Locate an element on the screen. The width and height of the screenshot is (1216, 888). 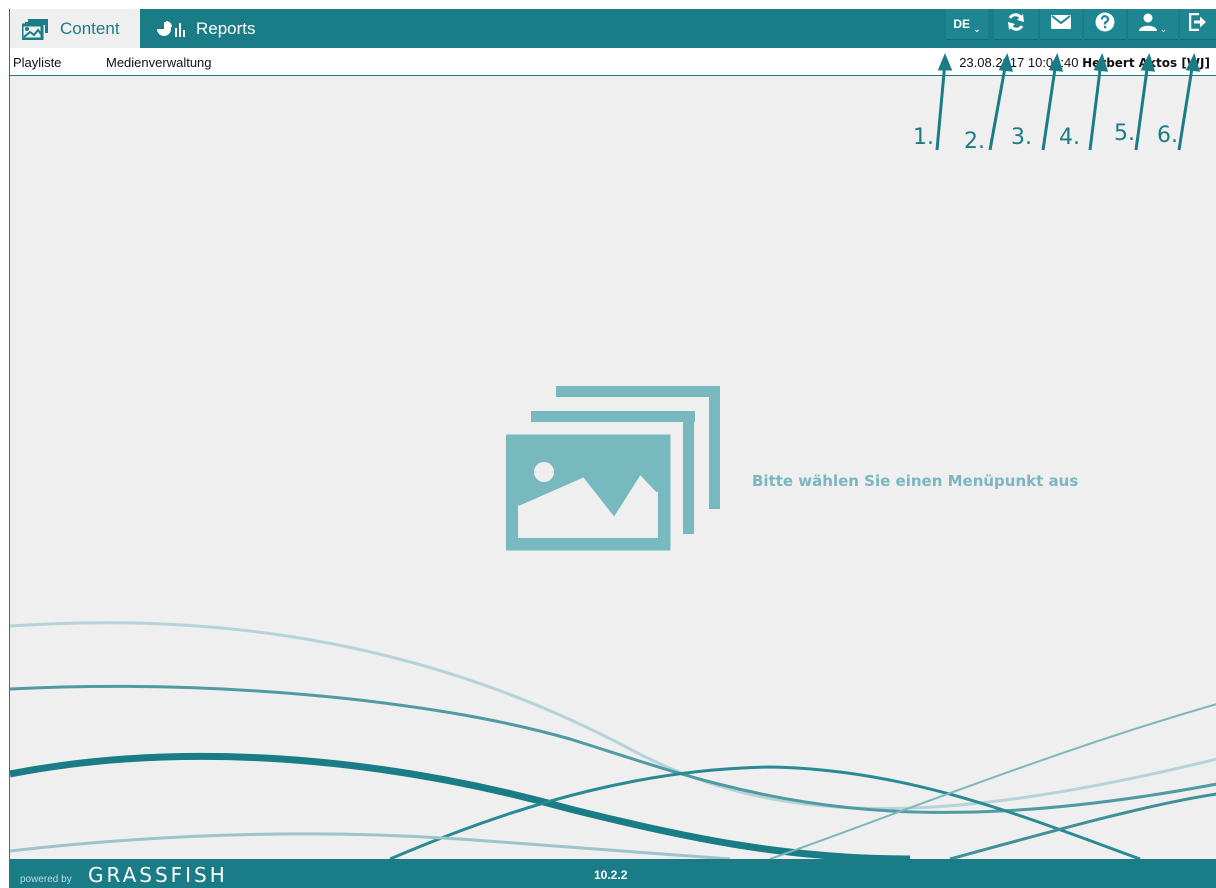
annotation-label-1: 1. is located at coordinates (923, 137).